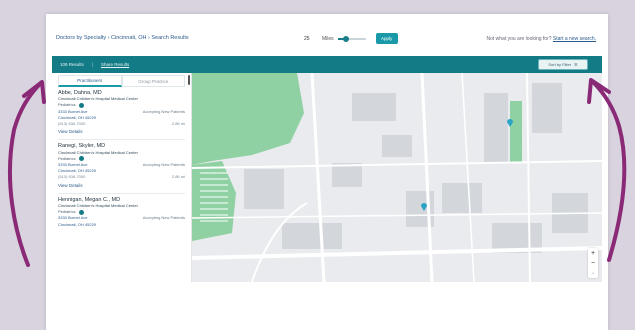  What do you see at coordinates (576, 64) in the screenshot?
I see `filter-icon: ☰` at bounding box center [576, 64].